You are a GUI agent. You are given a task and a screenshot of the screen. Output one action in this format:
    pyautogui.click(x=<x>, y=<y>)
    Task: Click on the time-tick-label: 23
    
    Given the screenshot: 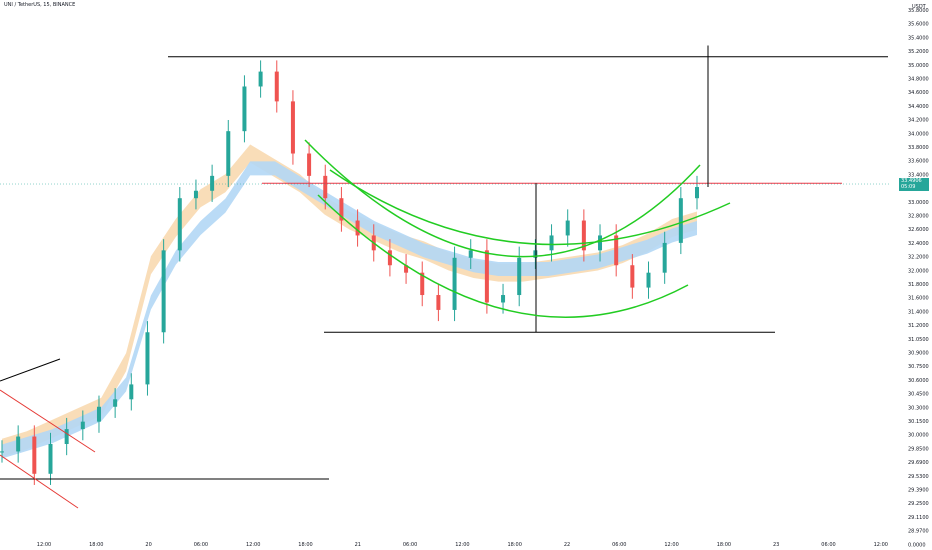 What is the action you would take?
    pyautogui.click(x=776, y=545)
    